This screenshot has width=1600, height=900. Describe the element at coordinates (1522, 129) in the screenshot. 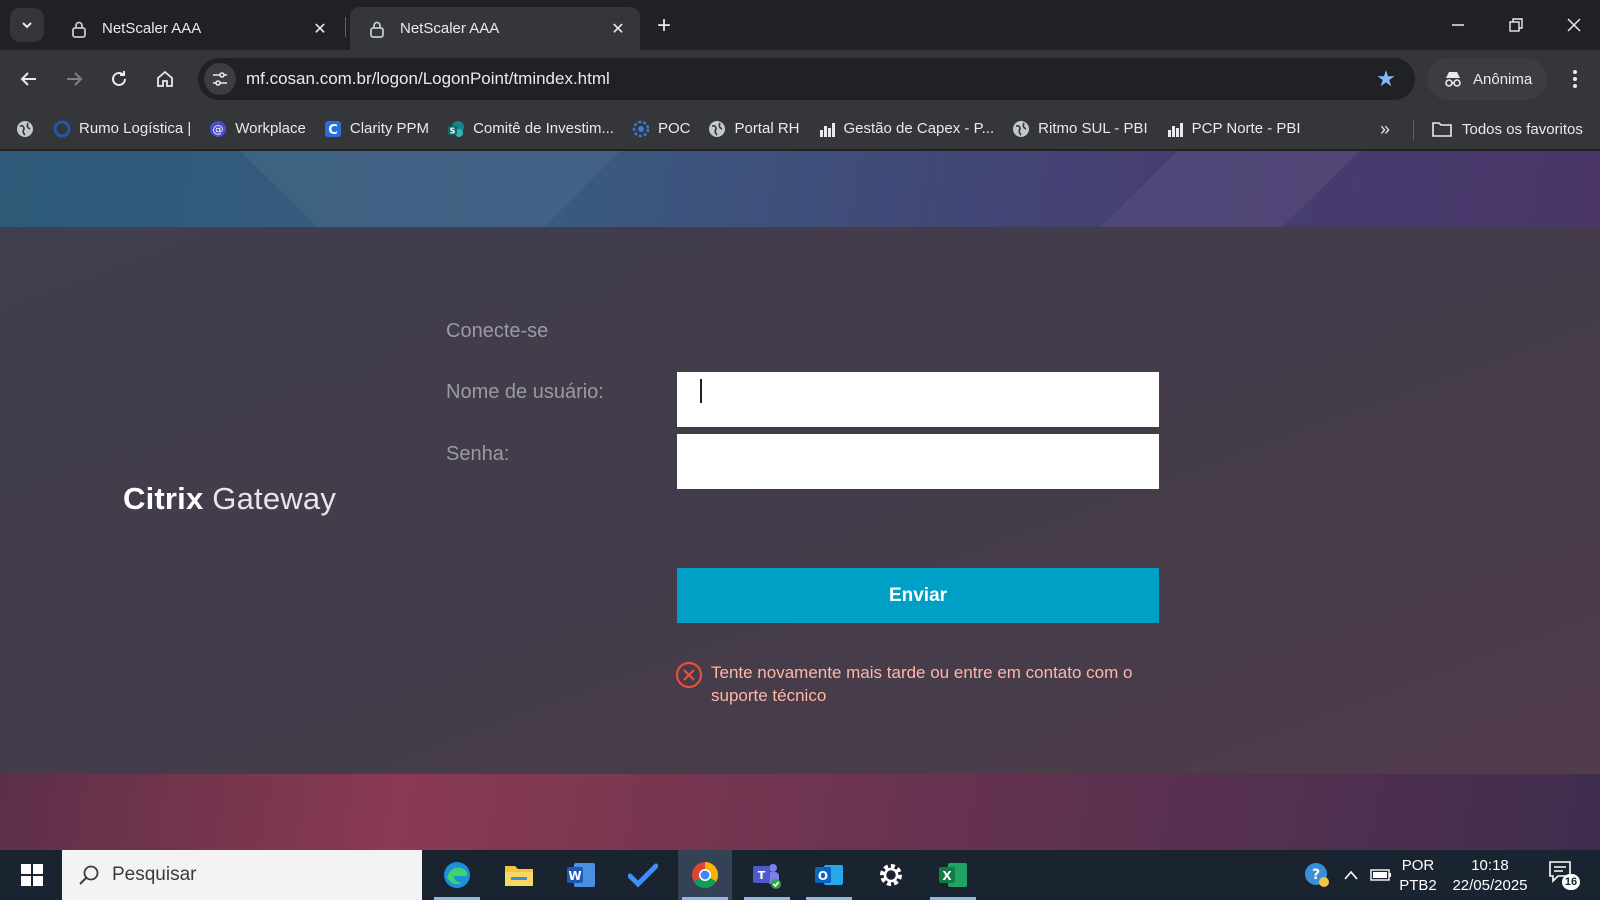

I see `all-bookmarks-label: Todos os favoritos` at that location.